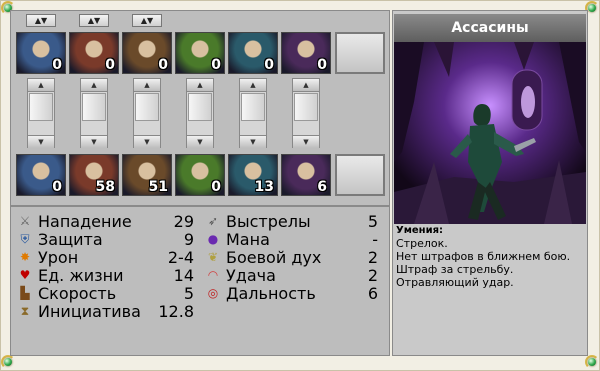 This screenshot has width=600, height=371. Describe the element at coordinates (248, 239) in the screenshot. I see `stat-label: Мана` at that location.